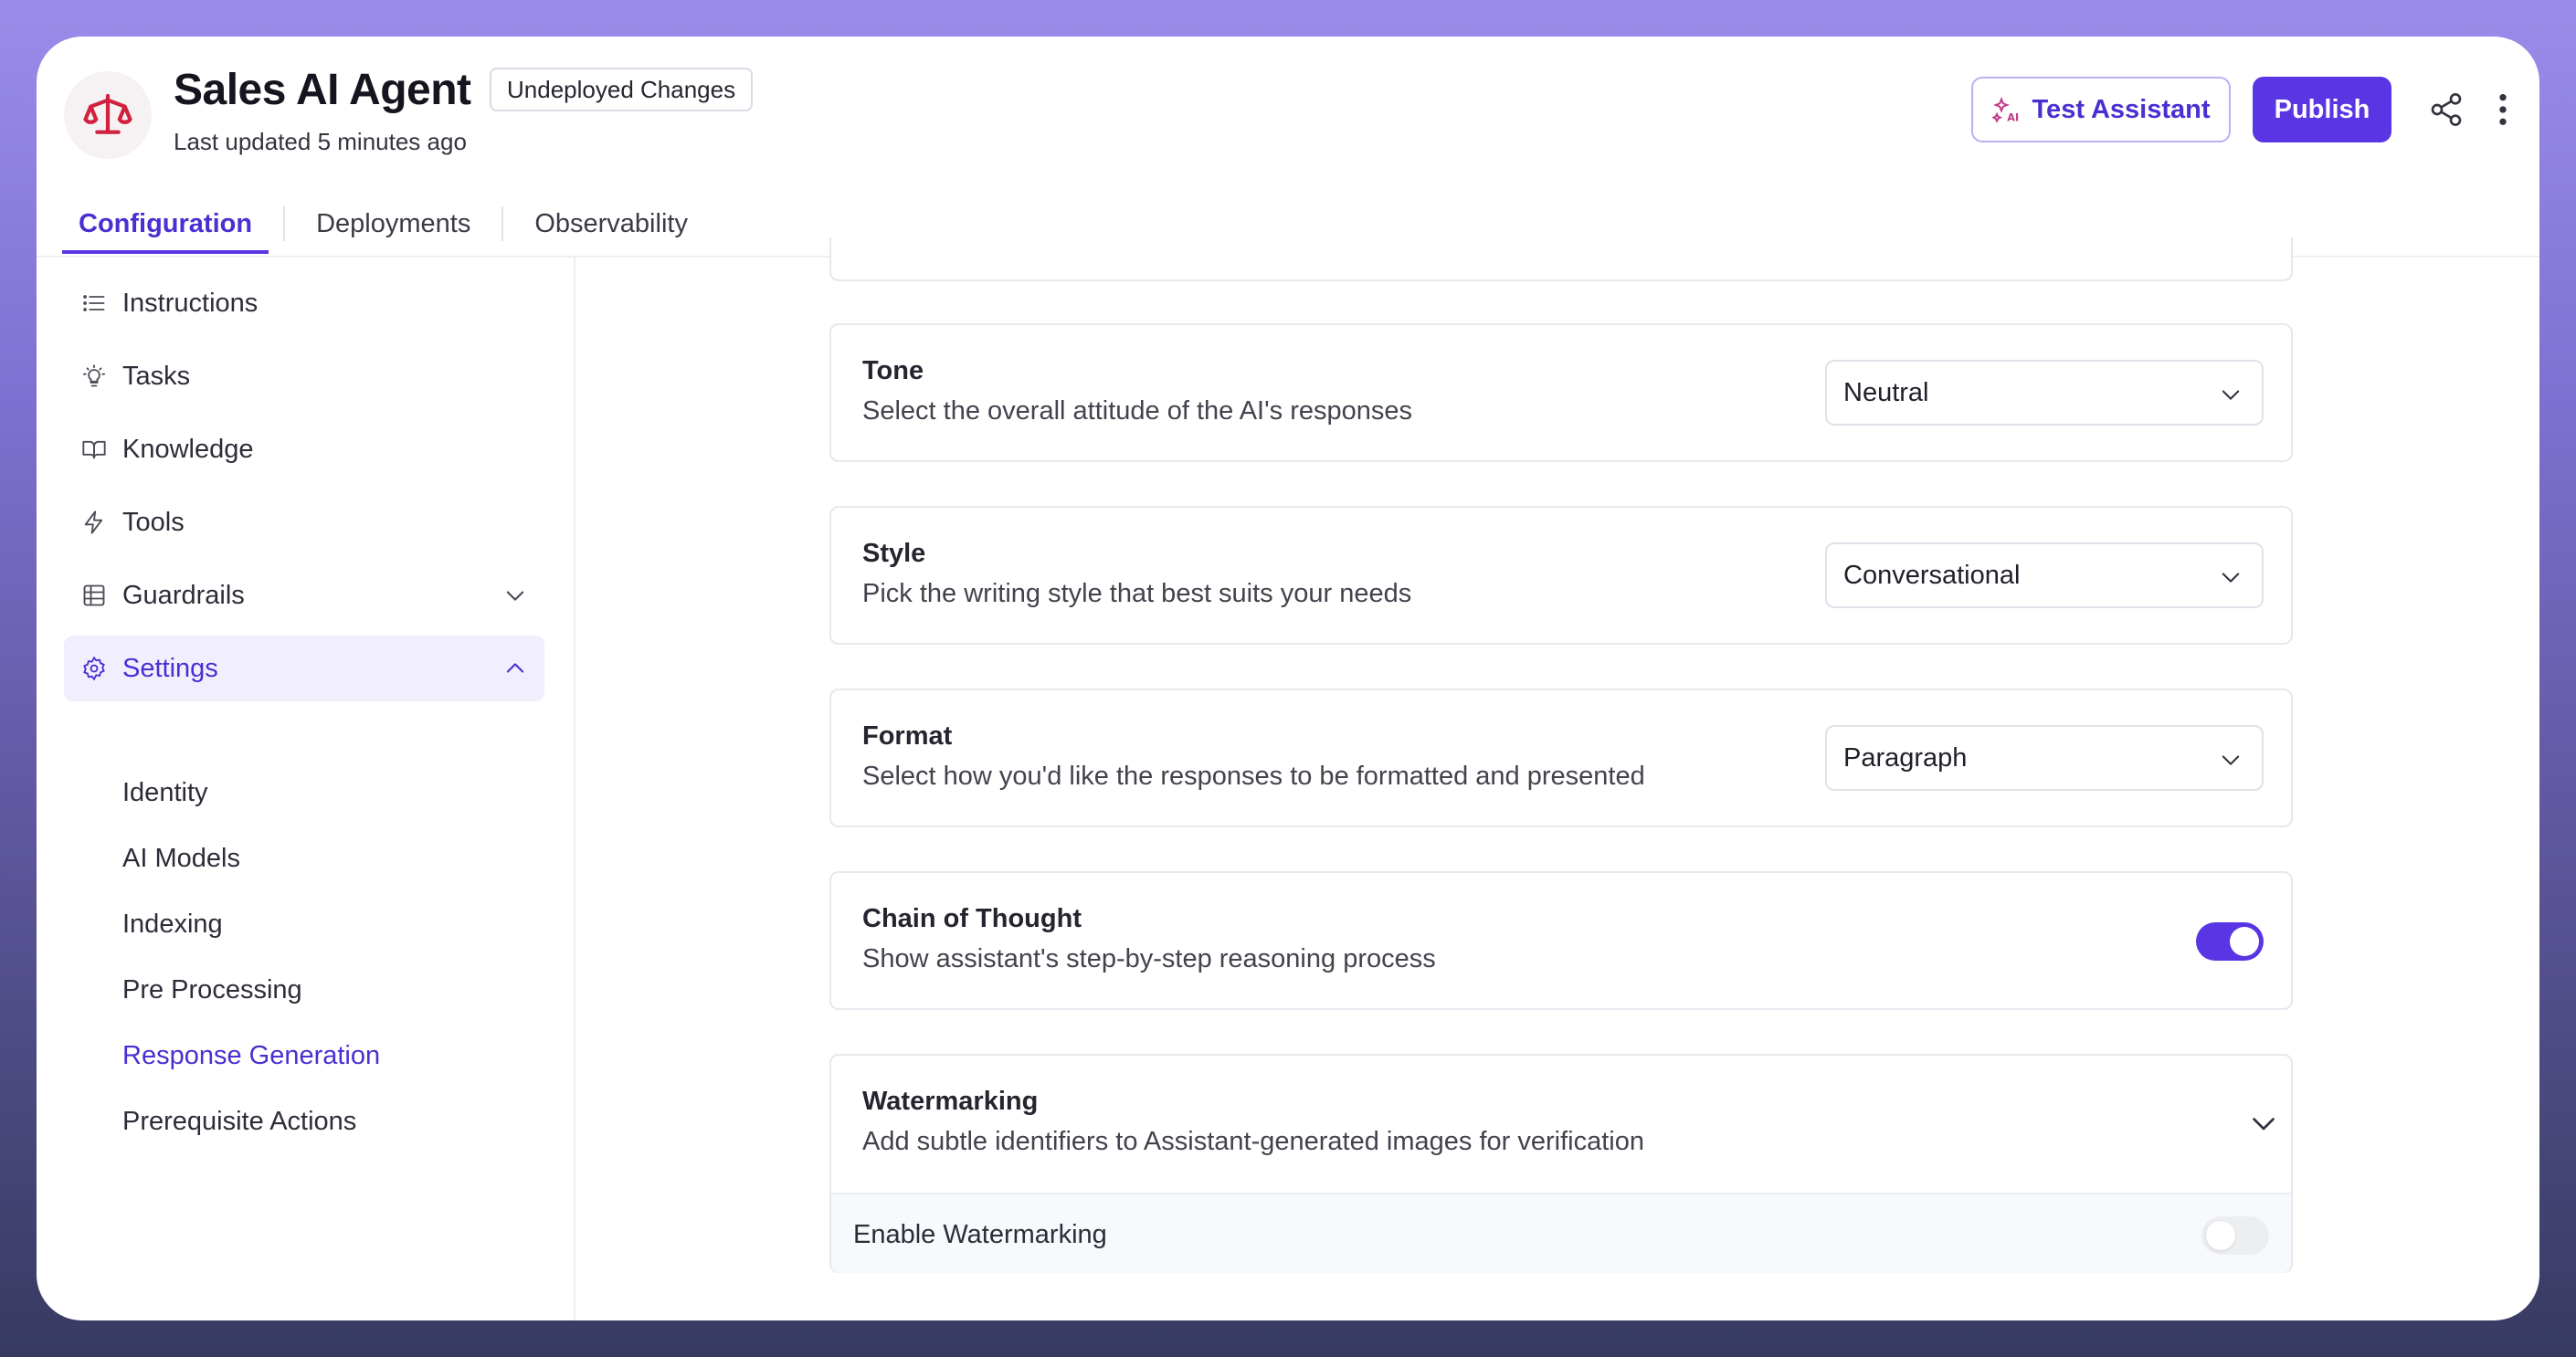 This screenshot has height=1357, width=2576. I want to click on format-select-value: Paragraph, so click(1906, 757).